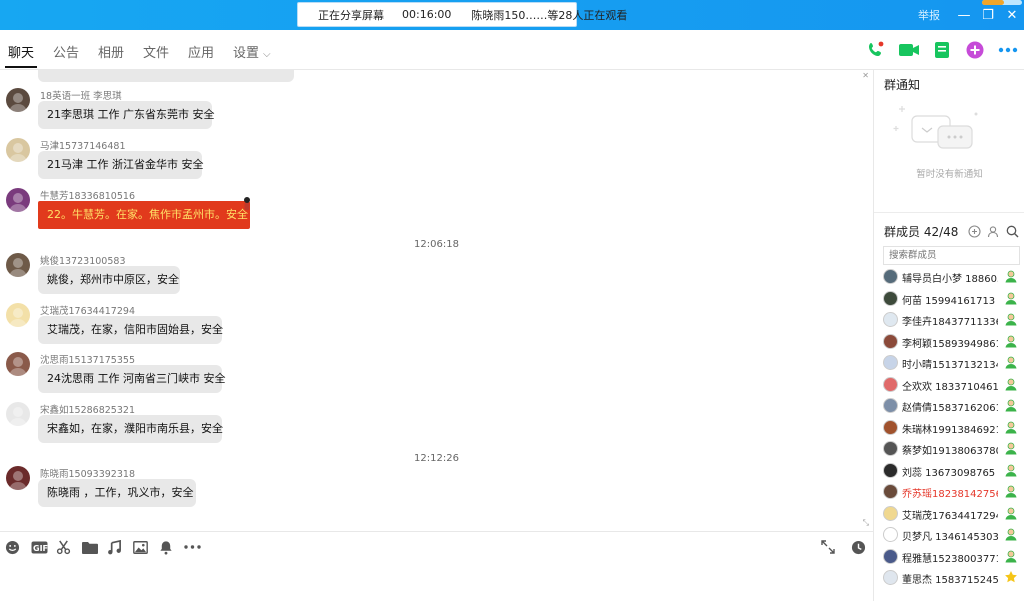  Describe the element at coordinates (44, 547) in the screenshot. I see `gif-icon: GIF` at that location.